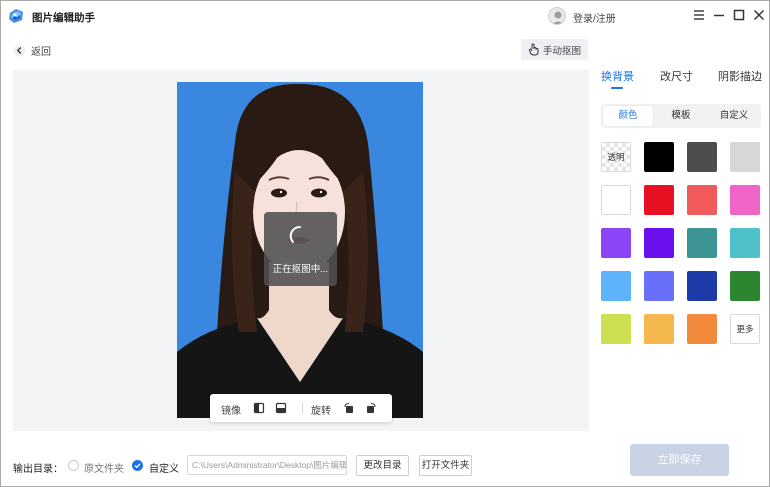 The image size is (770, 487). I want to click on hand-pointer-icon, so click(533, 49).